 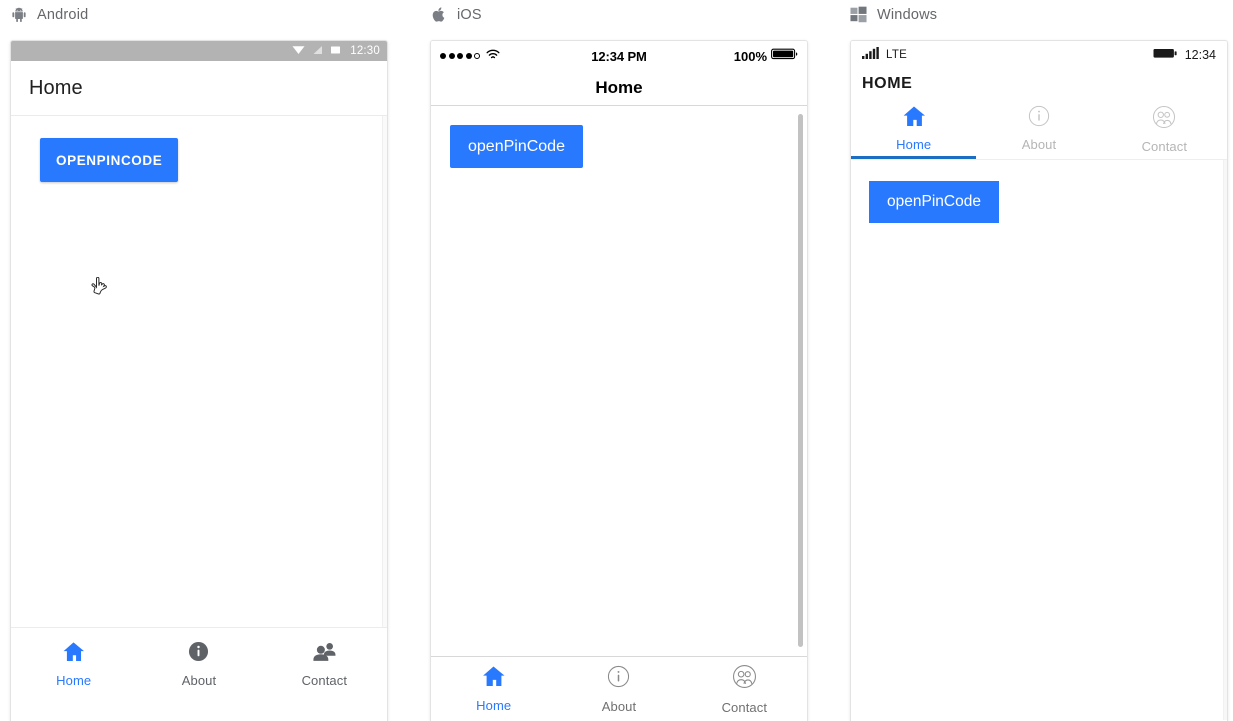 What do you see at coordinates (109, 160) in the screenshot?
I see `open-pincode-button: OPENPINCODE` at bounding box center [109, 160].